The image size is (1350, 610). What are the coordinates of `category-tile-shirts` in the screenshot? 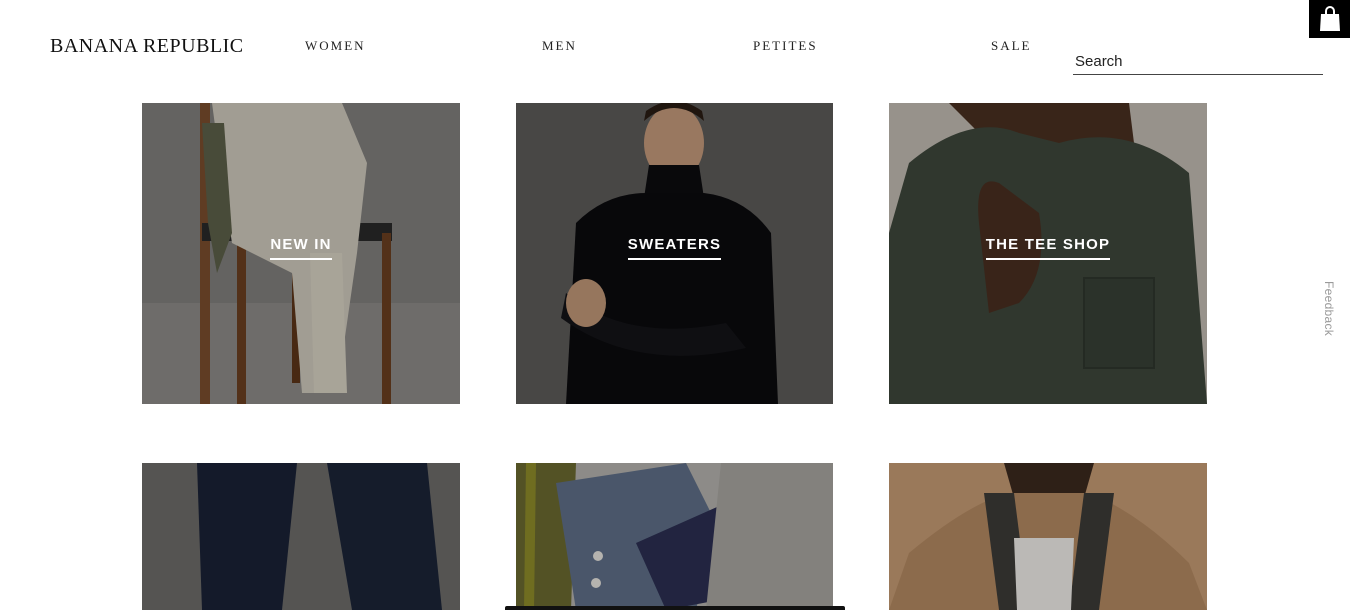 It's located at (674, 536).